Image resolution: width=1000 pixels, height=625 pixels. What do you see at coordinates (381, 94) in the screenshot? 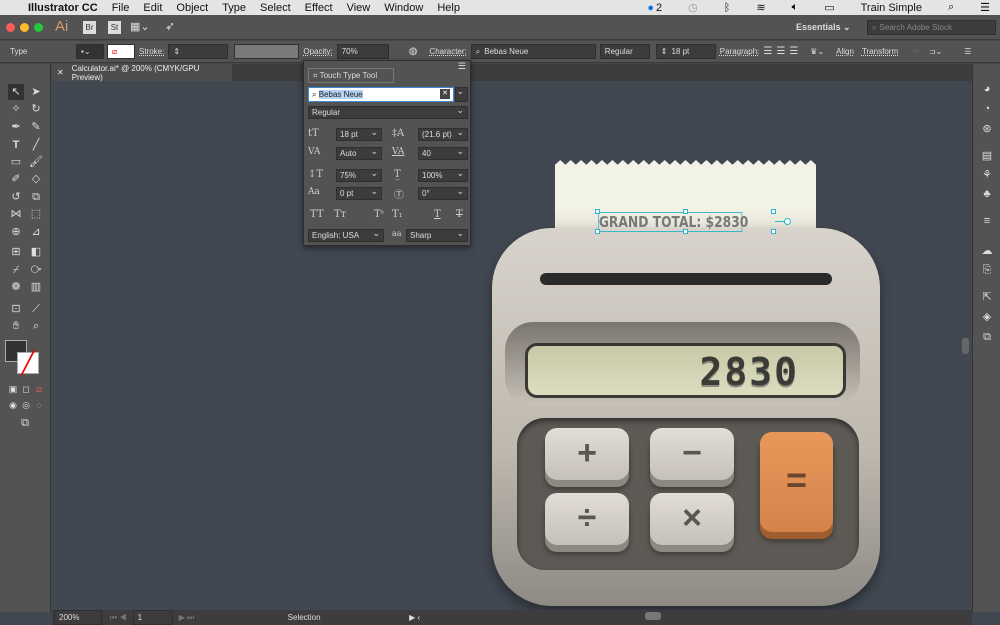
I see `font-family-input: ⌕ Bebas Neue ✕` at bounding box center [381, 94].